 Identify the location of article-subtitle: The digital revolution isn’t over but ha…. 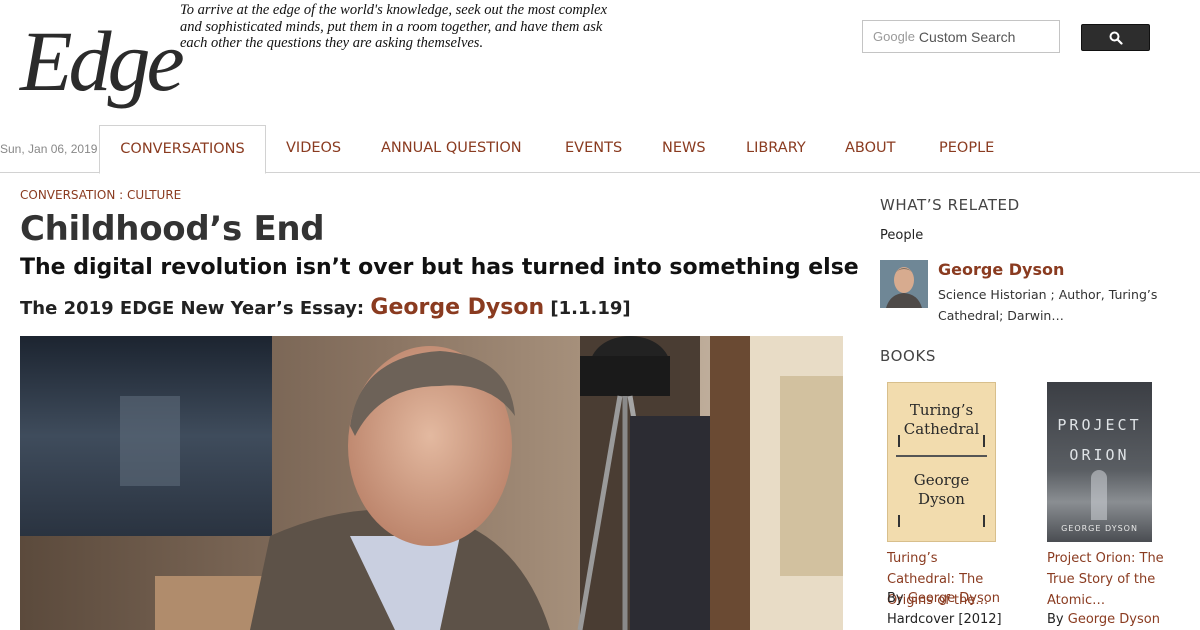
(439, 267).